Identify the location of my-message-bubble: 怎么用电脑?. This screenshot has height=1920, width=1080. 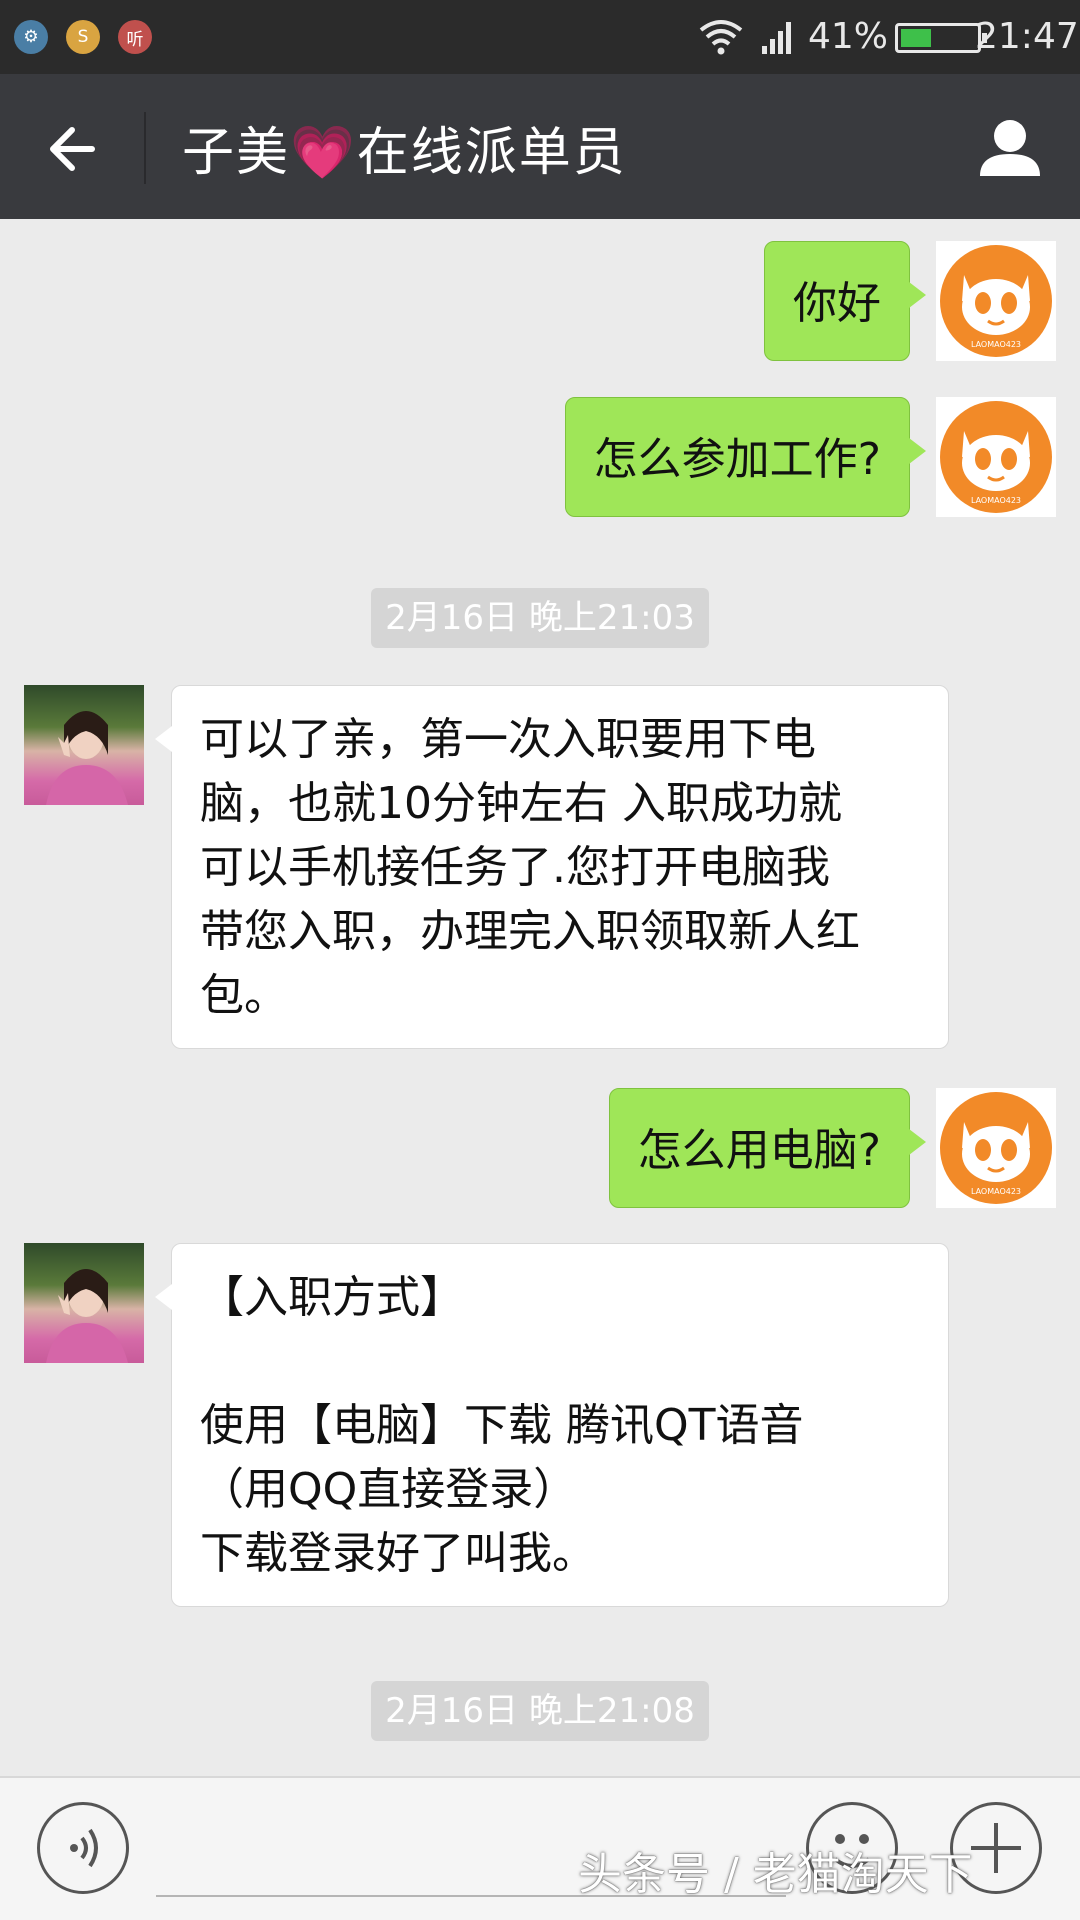
(767, 1148).